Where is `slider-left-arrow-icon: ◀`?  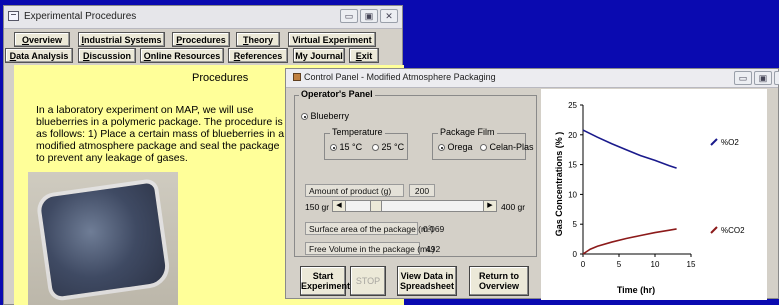
slider-left-arrow-icon: ◀ is located at coordinates (339, 206).